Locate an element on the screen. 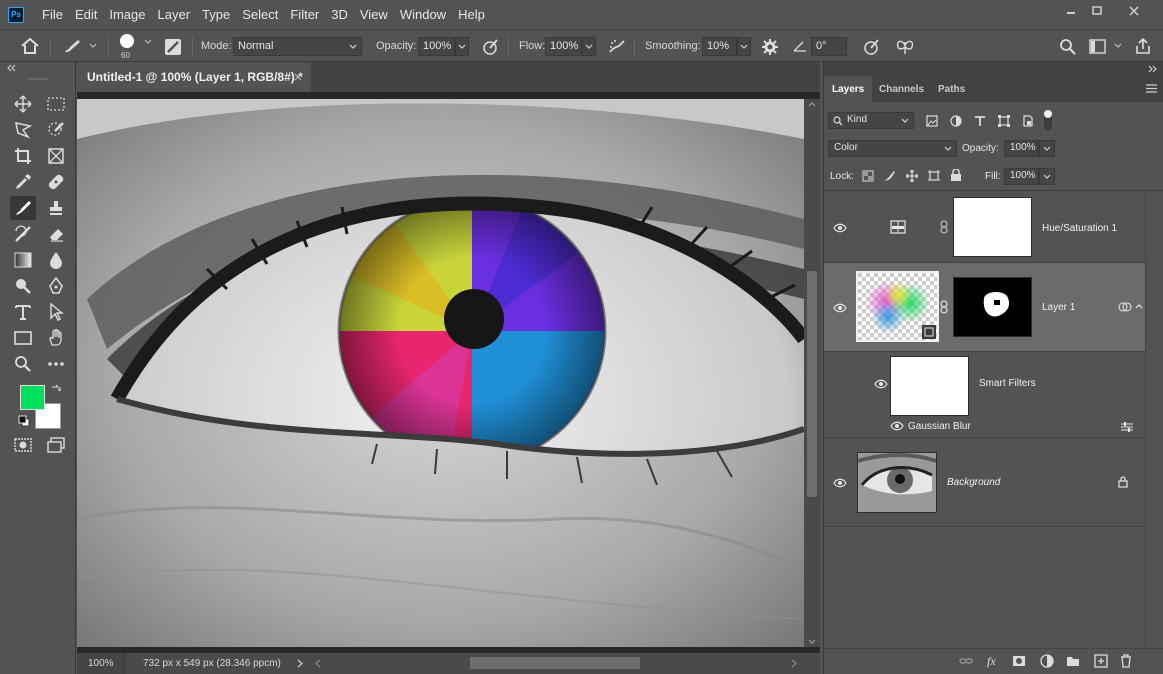  healing-brush-tool is located at coordinates (56, 182).